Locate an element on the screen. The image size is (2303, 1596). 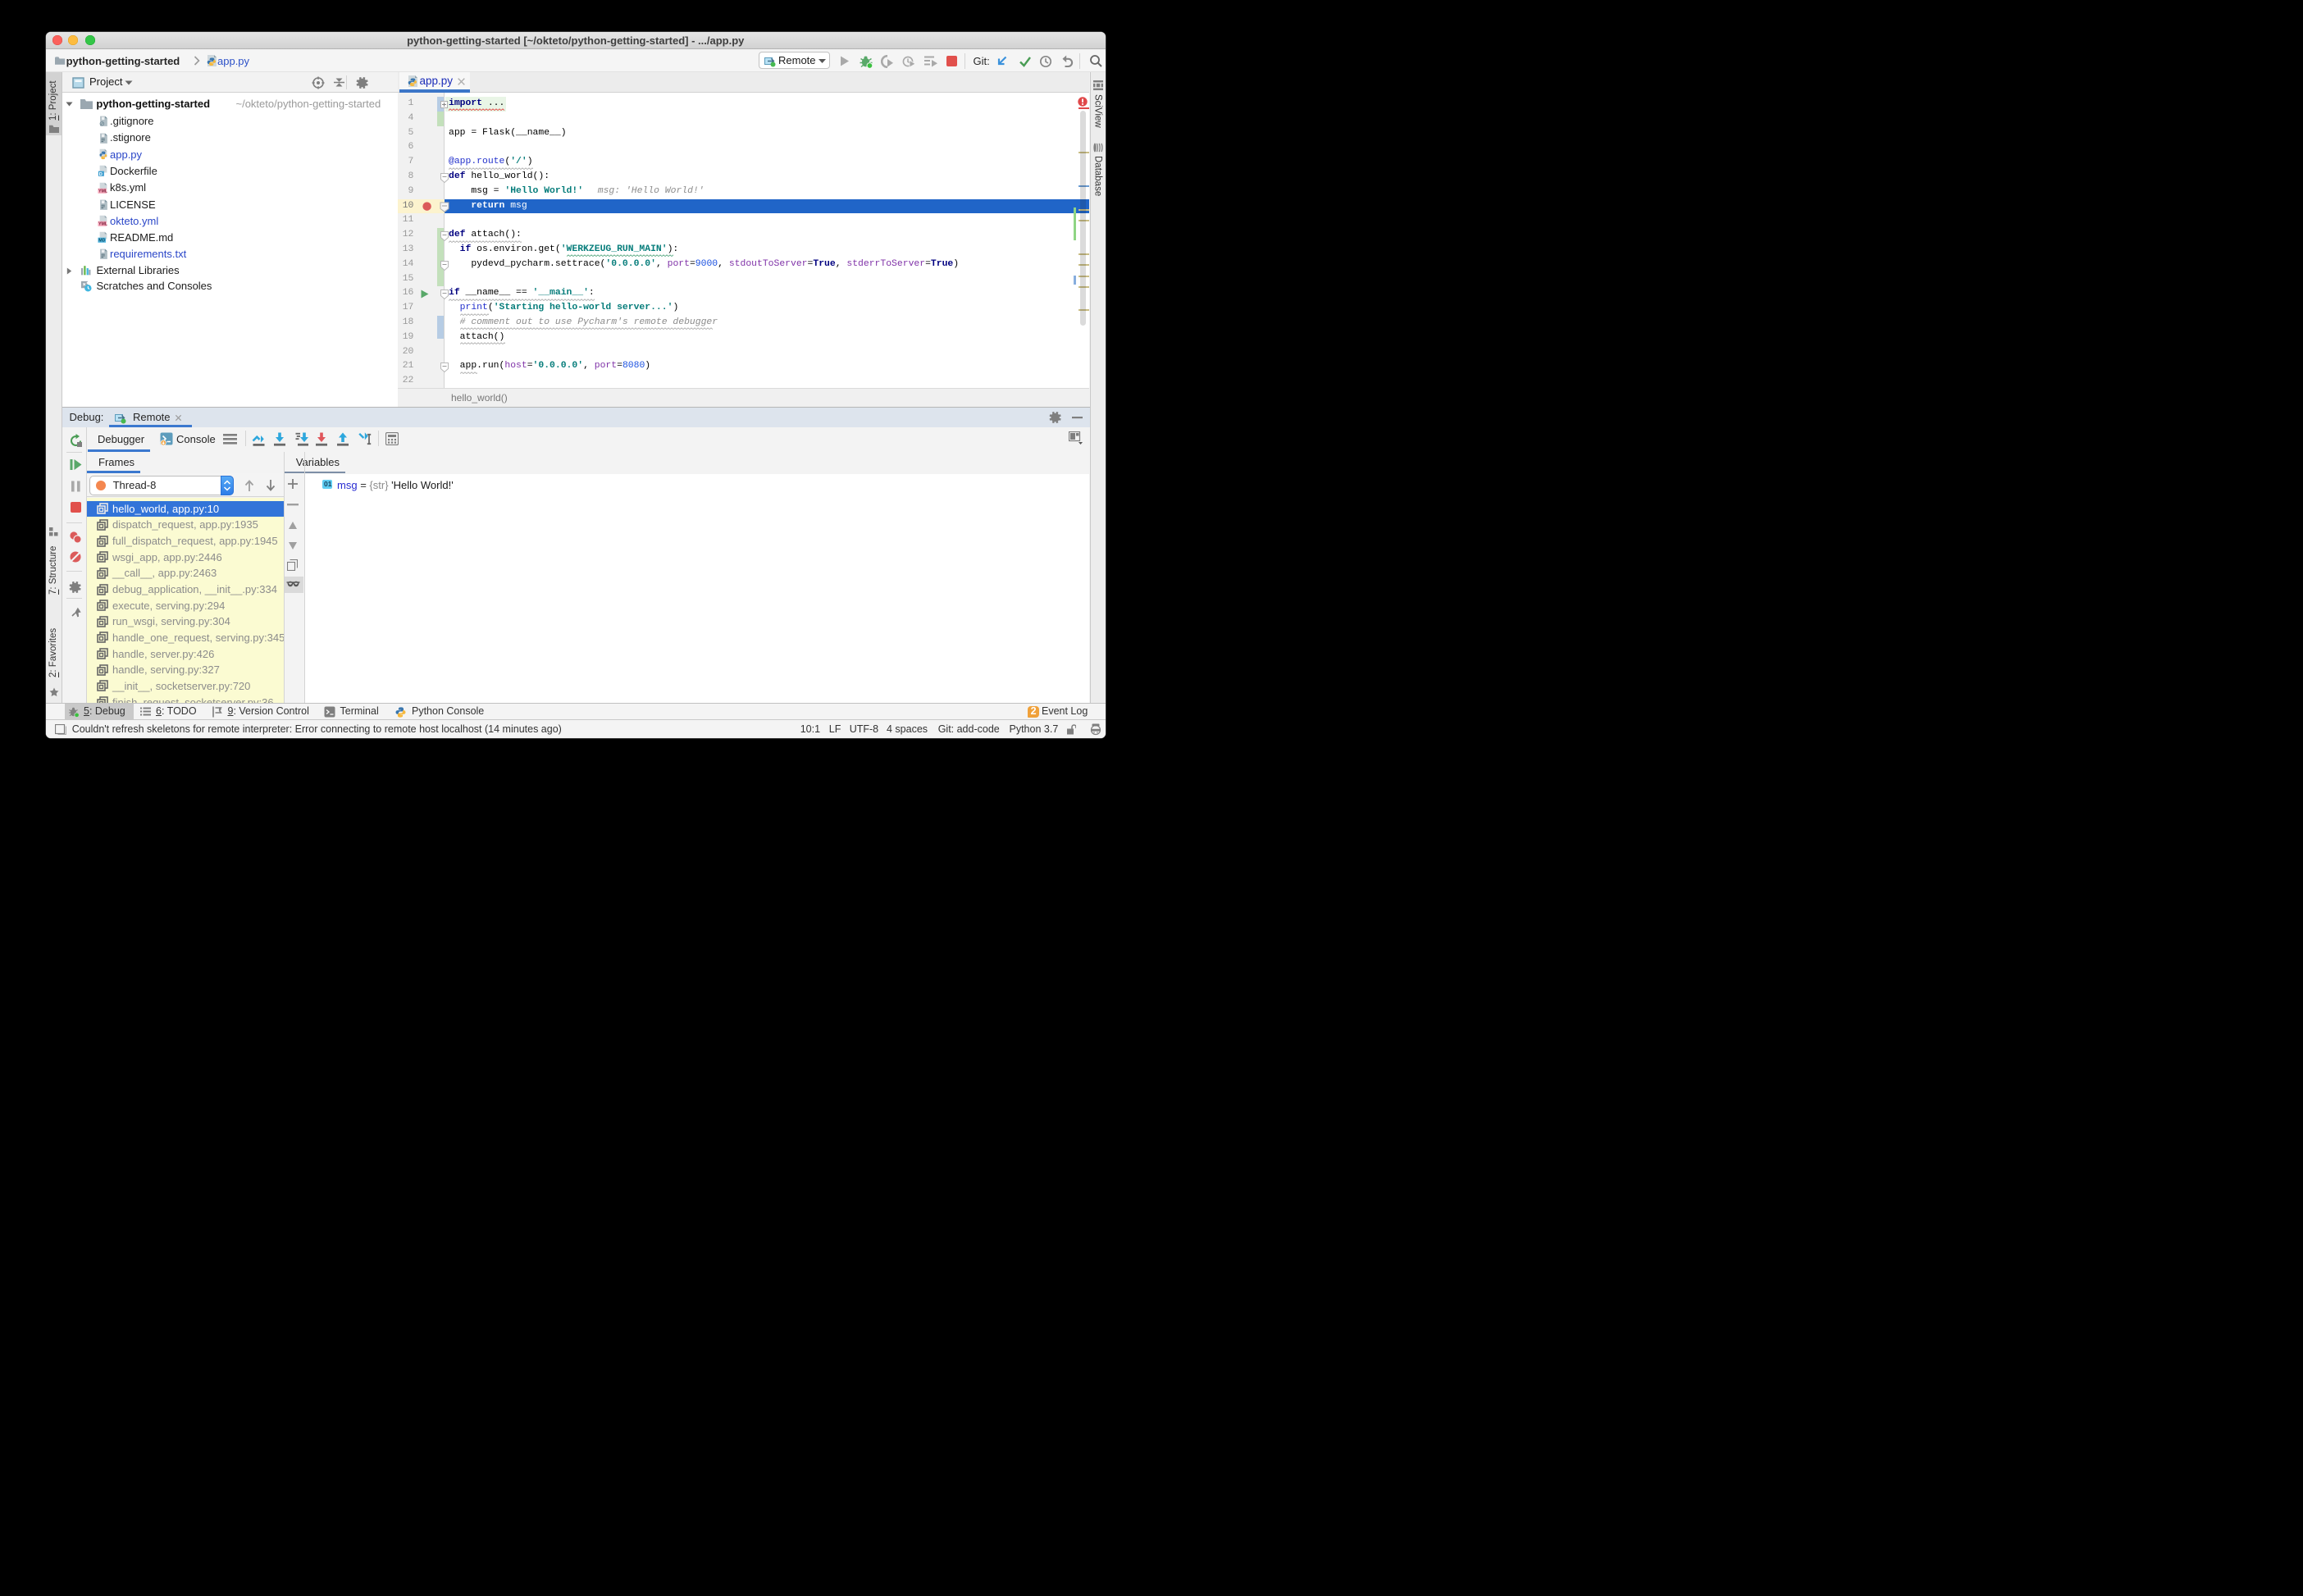
svg-text: D is located at coordinates (101, 174).